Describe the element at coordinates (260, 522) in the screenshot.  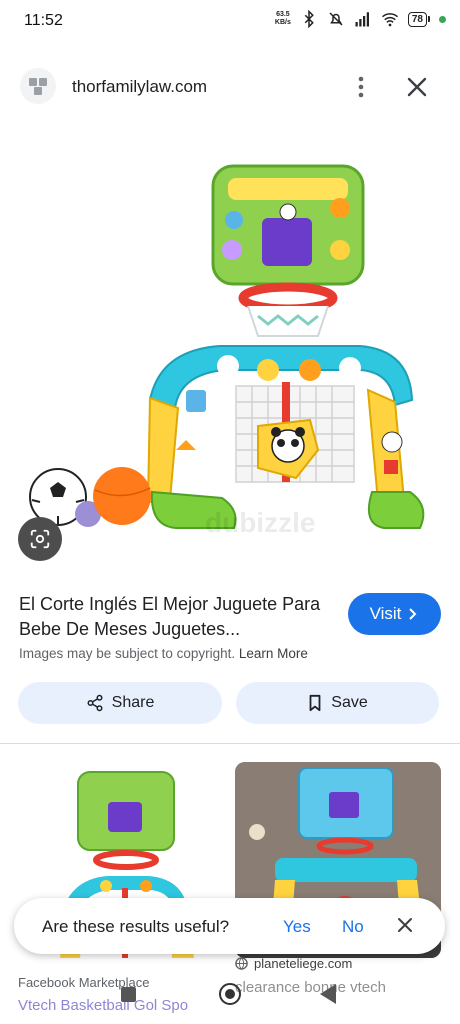
I see `image-watermark: dubizzle` at that location.